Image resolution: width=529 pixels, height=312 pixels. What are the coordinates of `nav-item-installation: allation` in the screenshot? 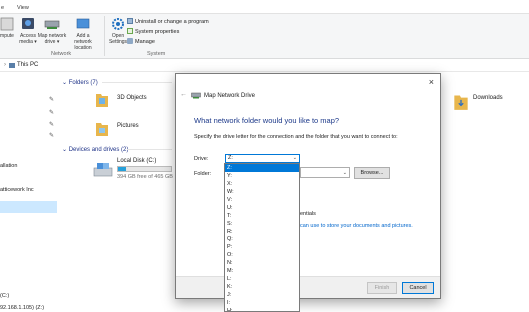 It's located at (8, 166).